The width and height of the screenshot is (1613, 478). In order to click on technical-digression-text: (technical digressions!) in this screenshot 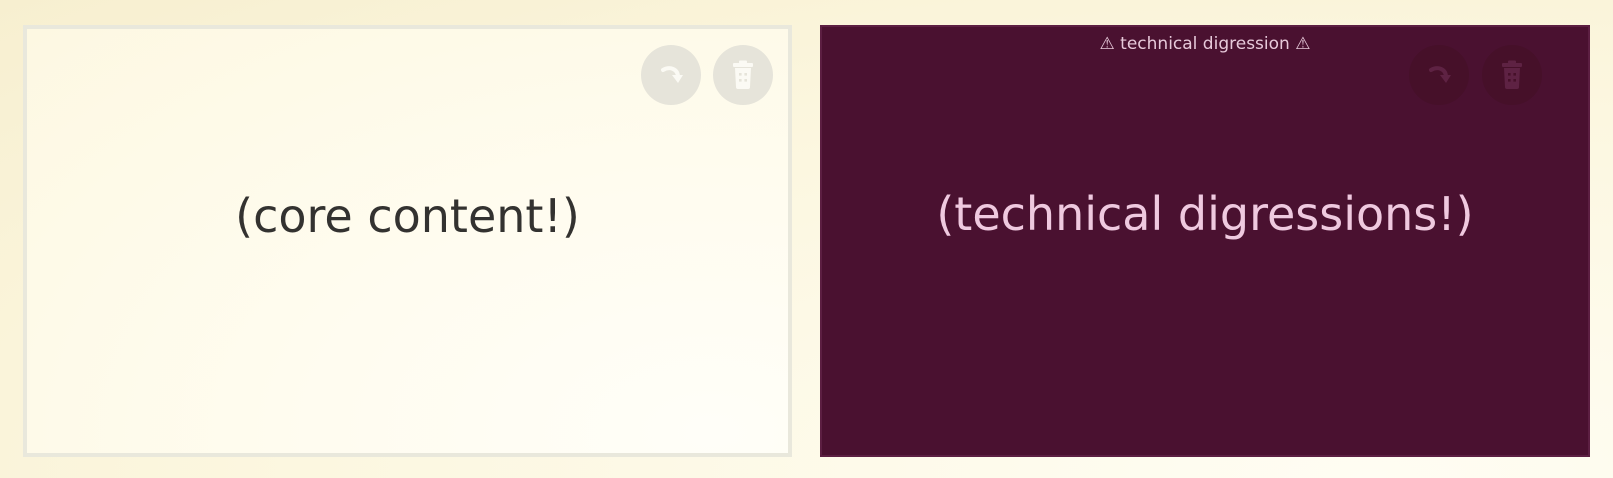, I will do `click(1205, 214)`.